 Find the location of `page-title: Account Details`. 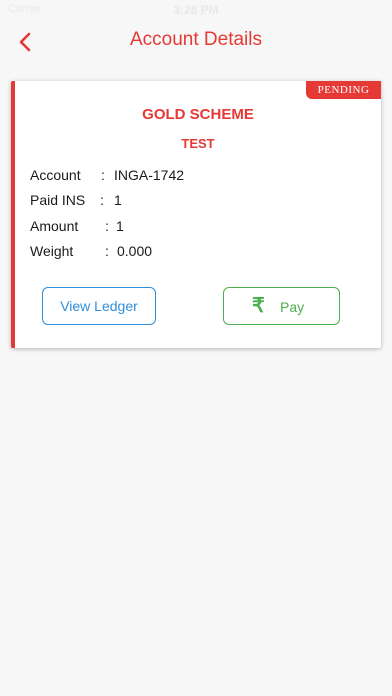

page-title: Account Details is located at coordinates (195, 39).